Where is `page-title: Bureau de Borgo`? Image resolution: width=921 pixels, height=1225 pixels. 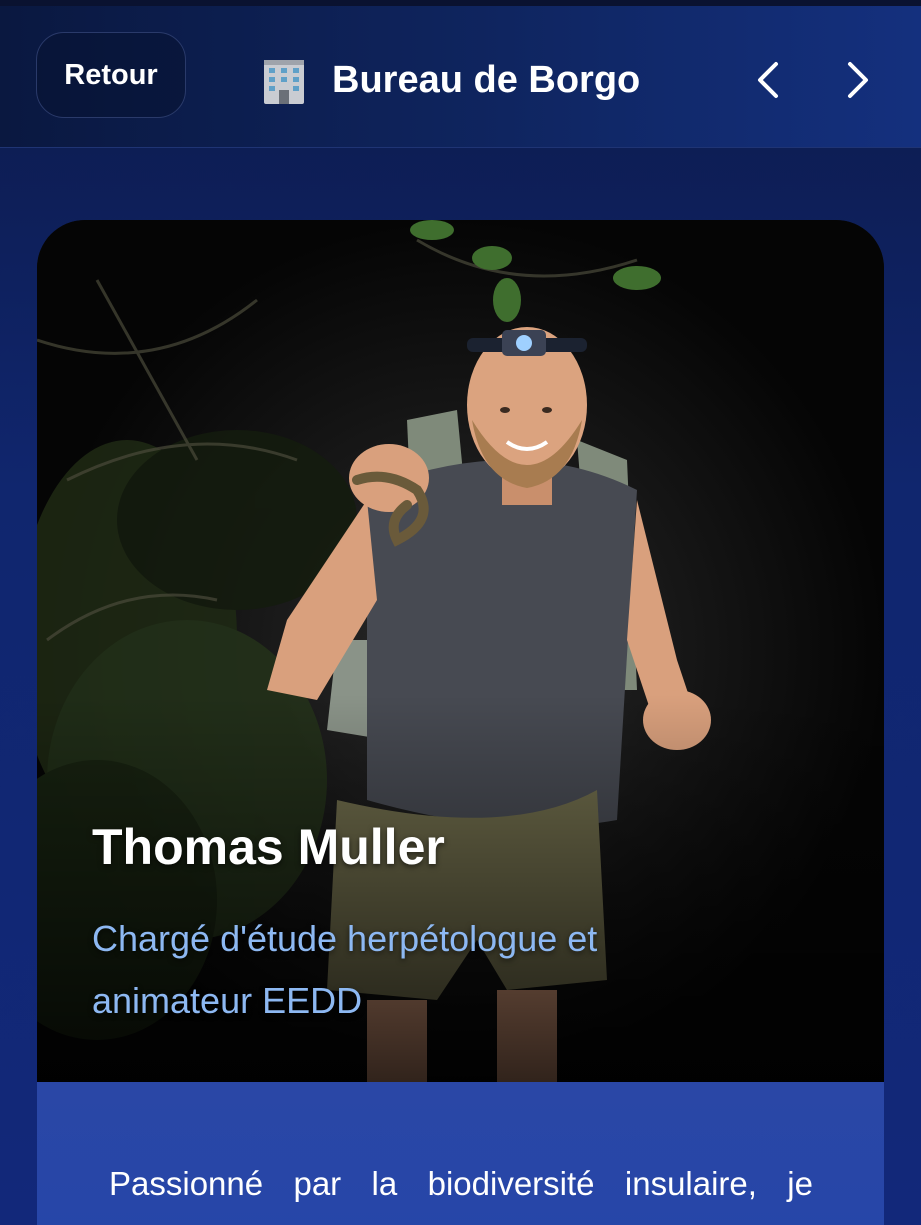
page-title: Bureau de Borgo is located at coordinates (486, 79).